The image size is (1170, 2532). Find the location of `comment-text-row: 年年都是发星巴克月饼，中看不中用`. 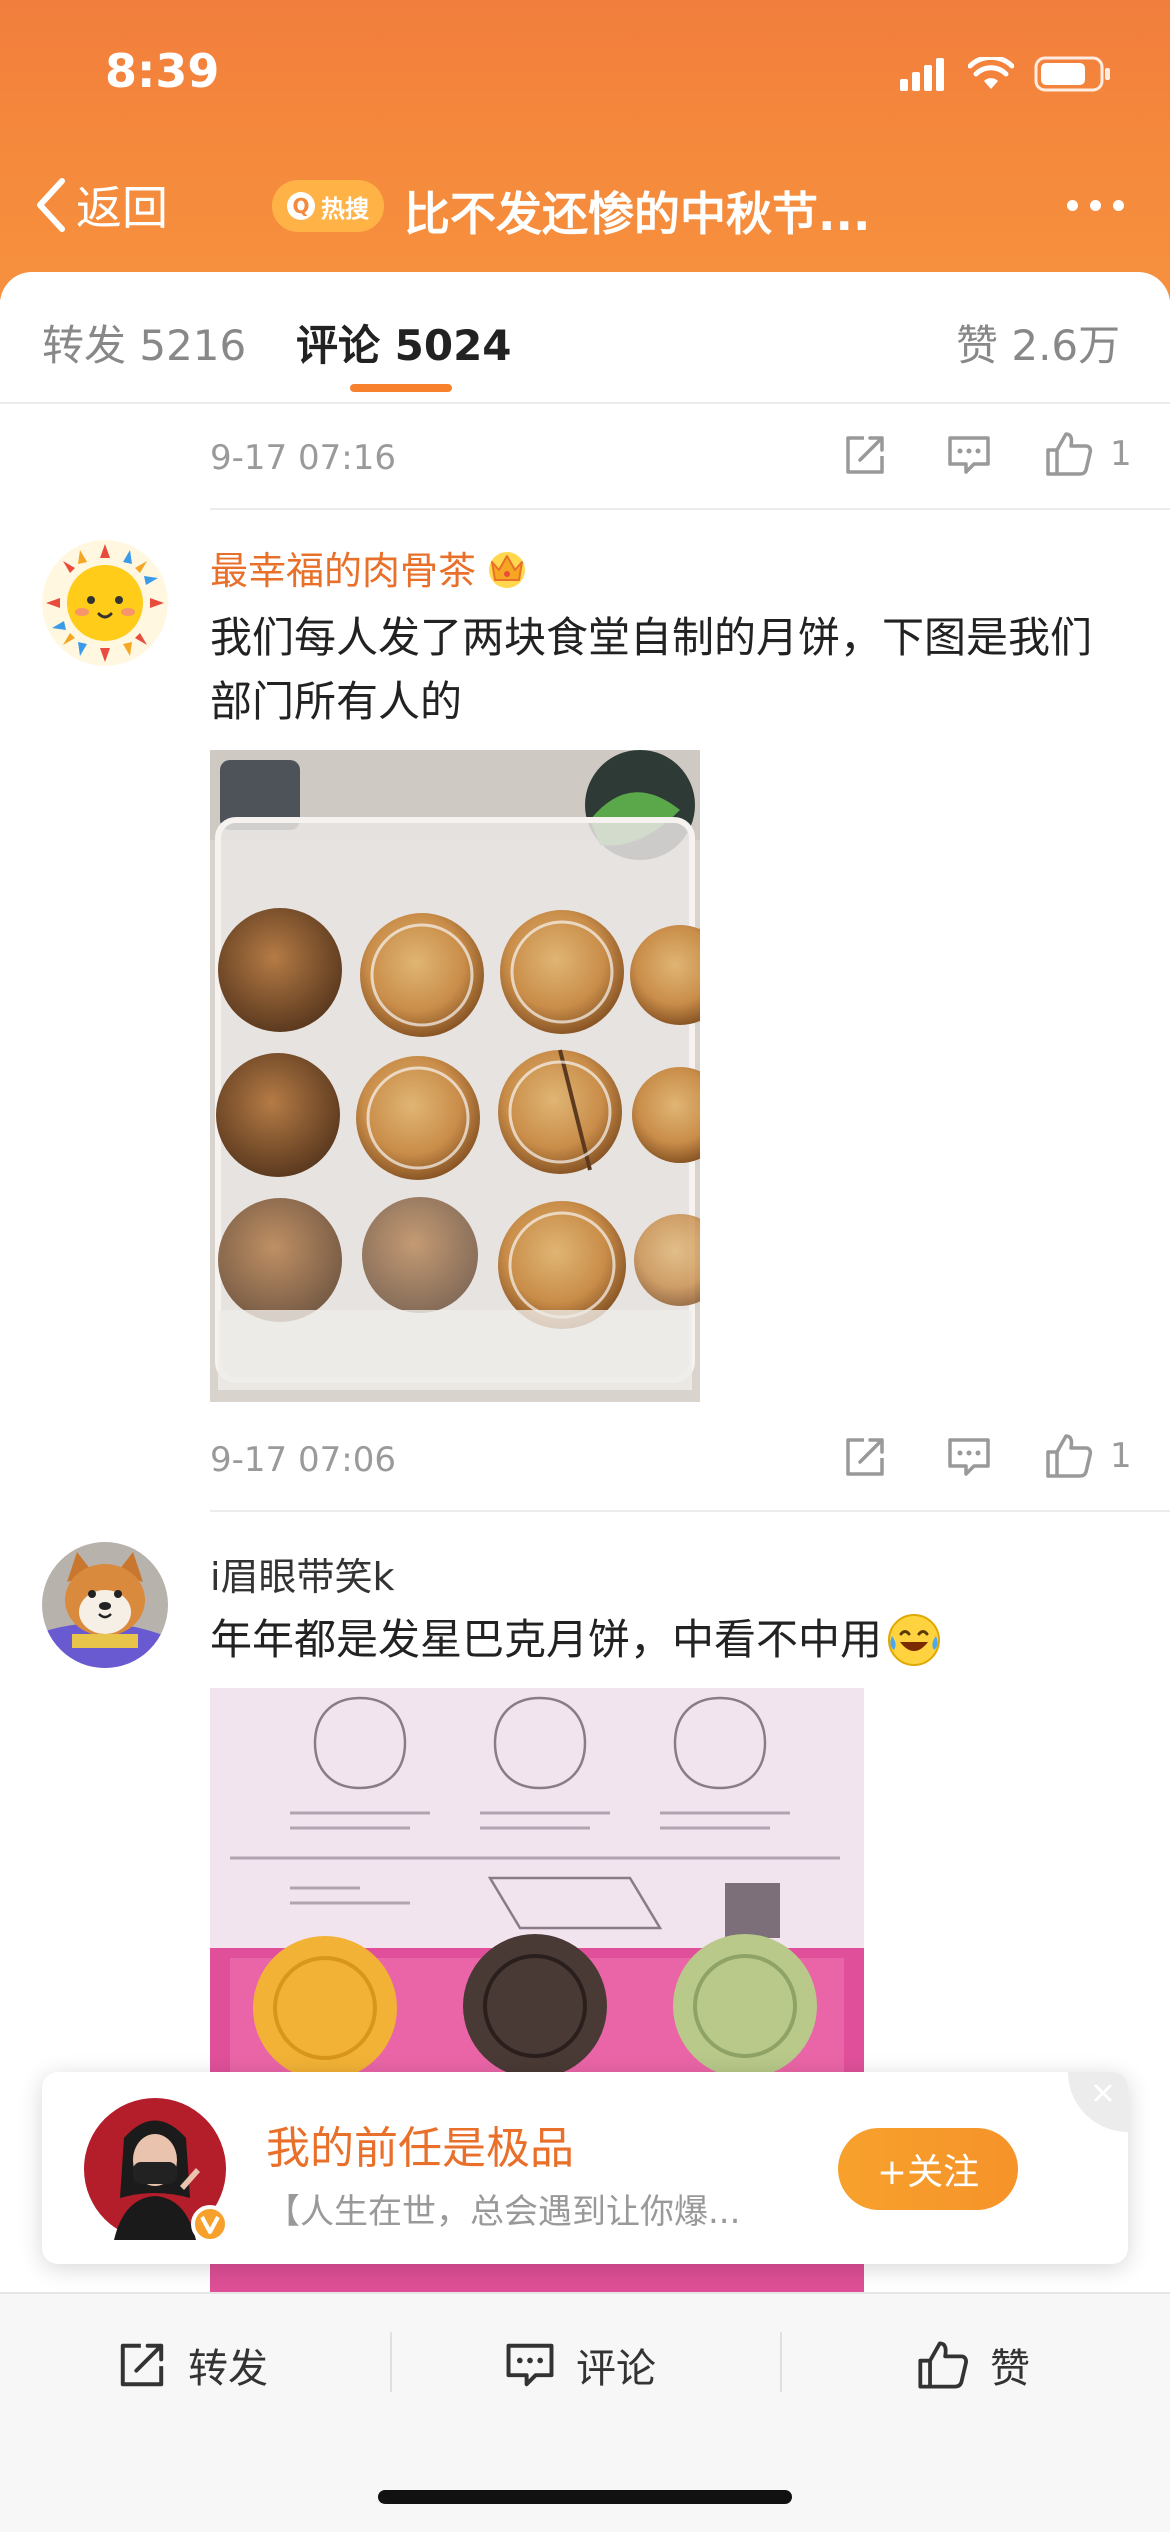

comment-text-row: 年年都是发星巴克月饼，中看不中用 is located at coordinates (670, 1640).